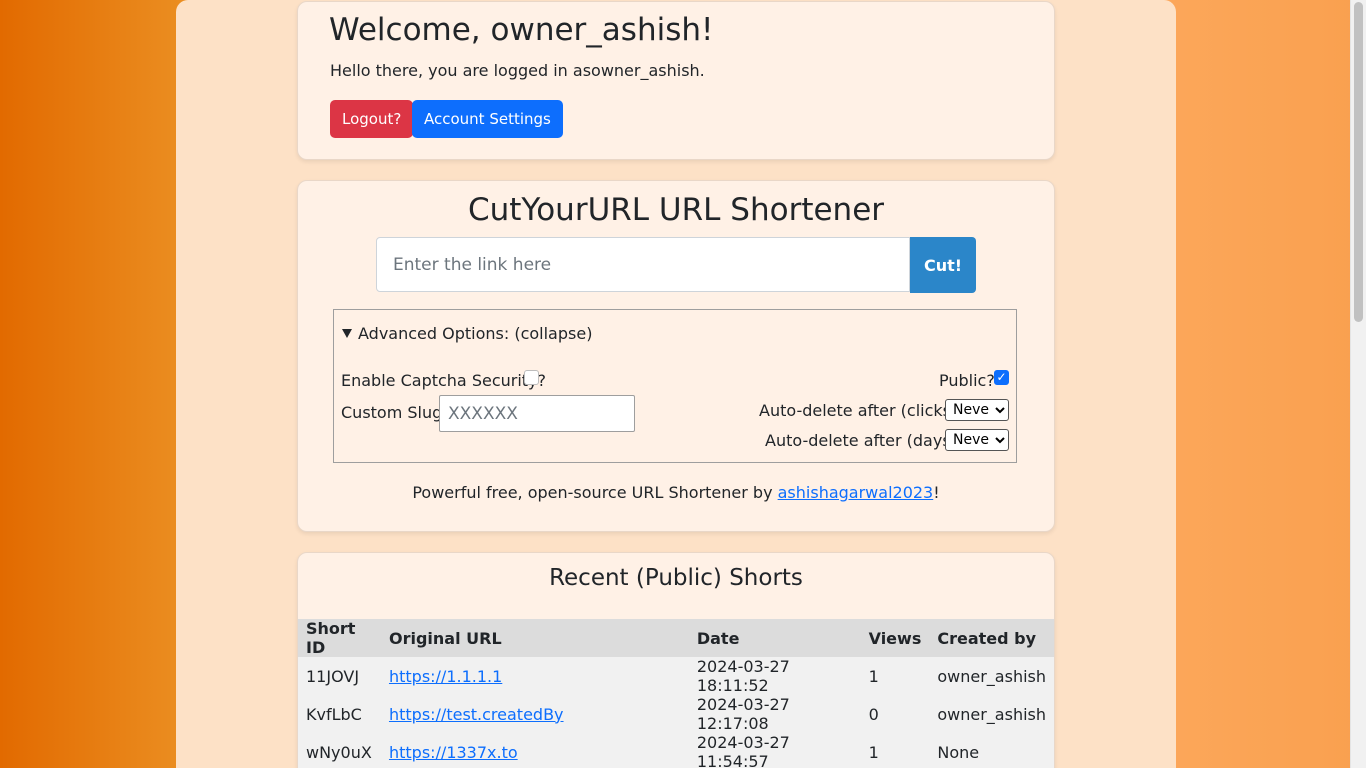  Describe the element at coordinates (1001, 377) in the screenshot. I see `public-checkbox: ✓` at that location.